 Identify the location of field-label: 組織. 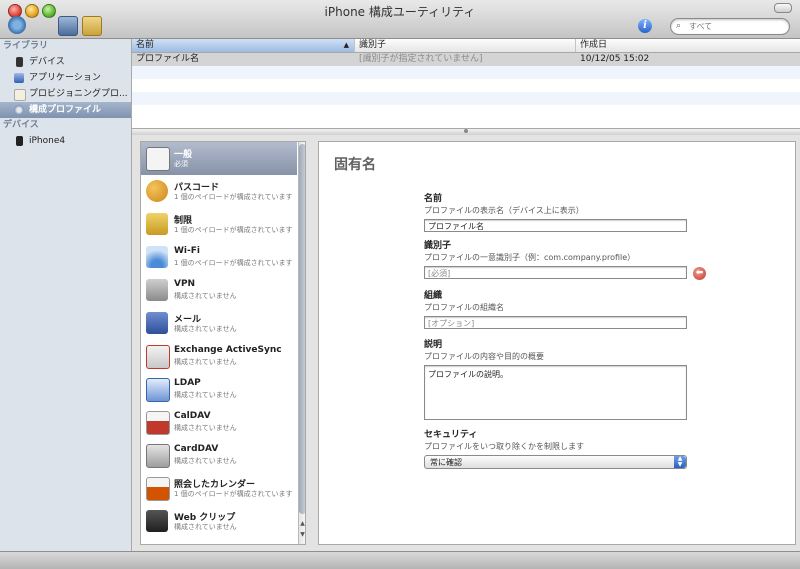
(433, 296).